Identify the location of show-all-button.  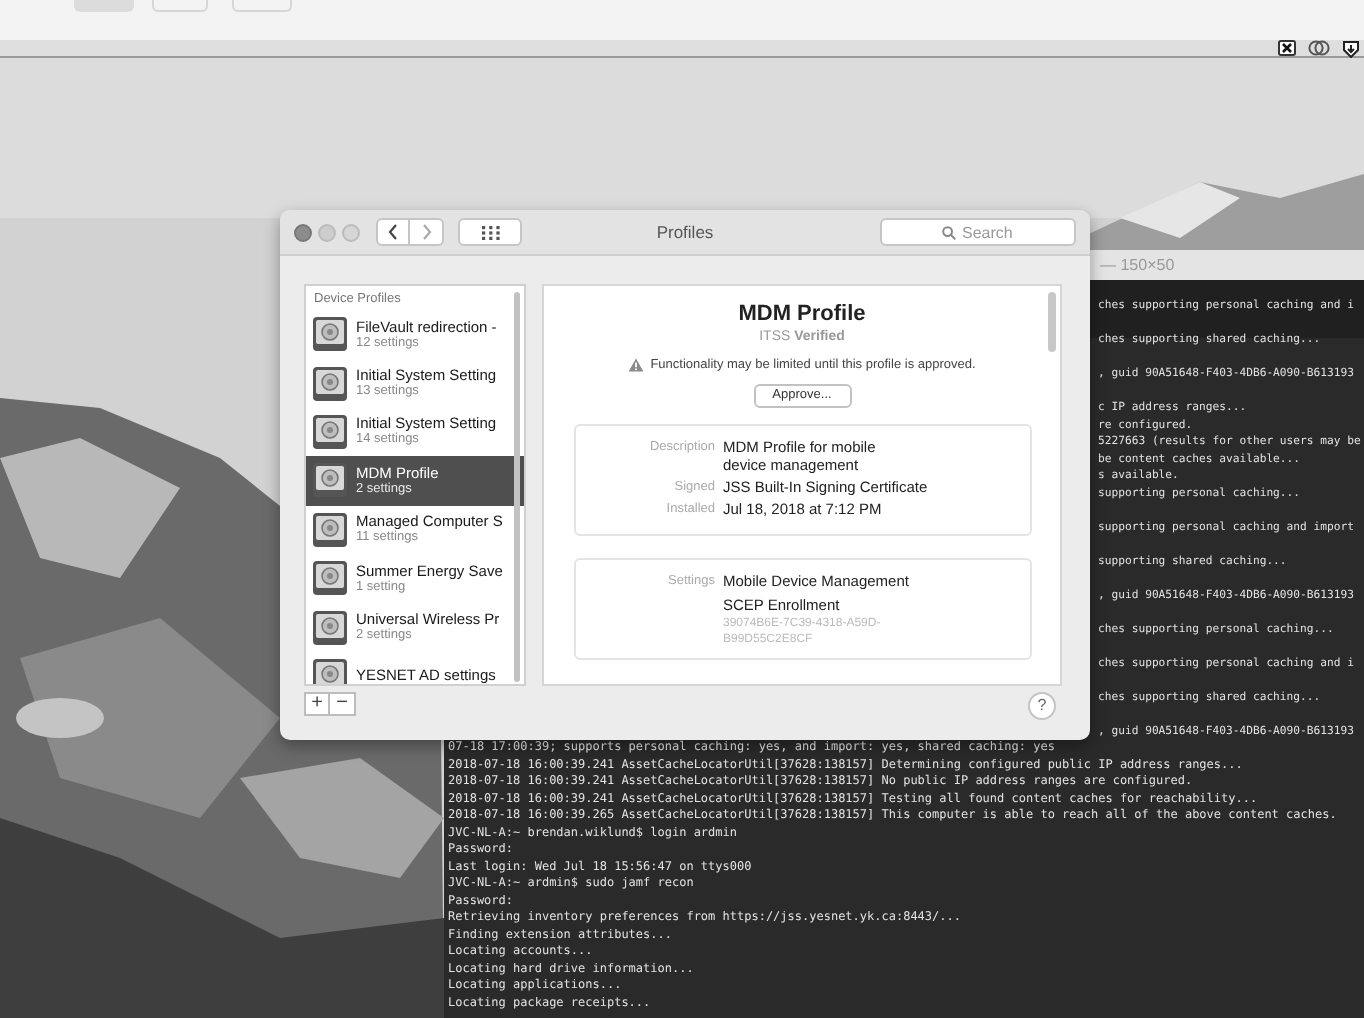
(490, 232).